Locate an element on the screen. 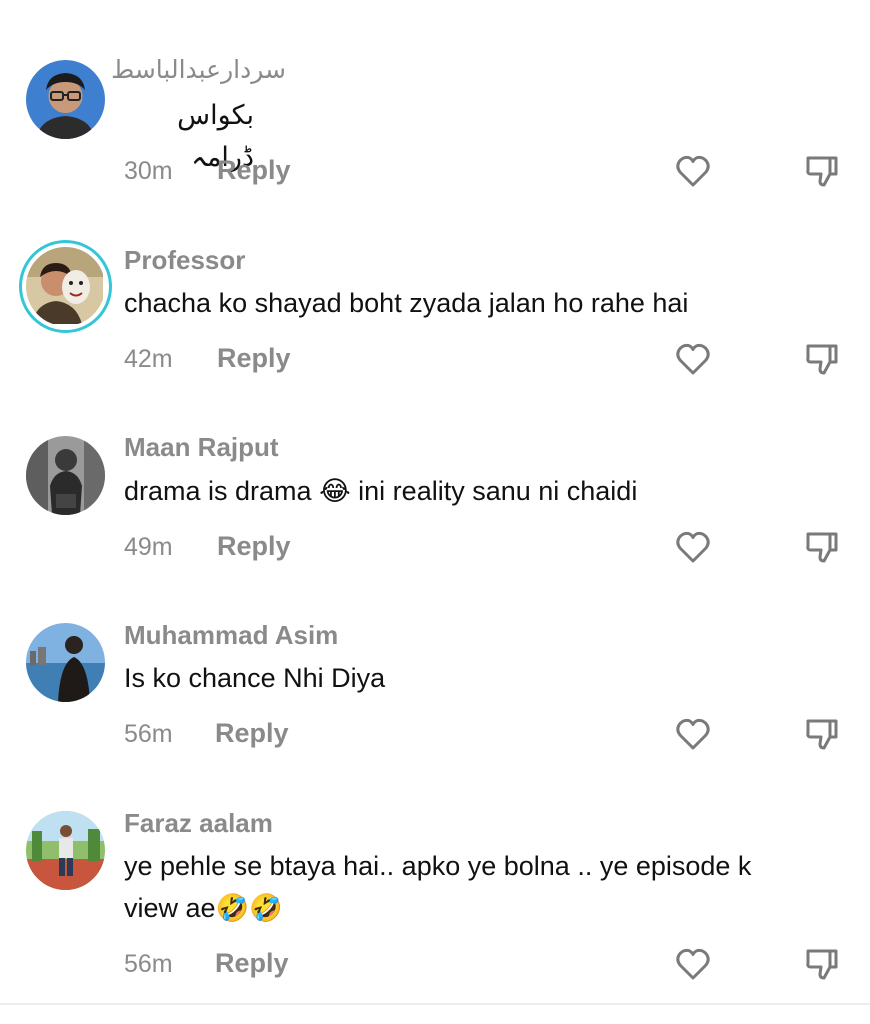  rolling-laughing-emoji: 🤣🤣 is located at coordinates (249, 908).